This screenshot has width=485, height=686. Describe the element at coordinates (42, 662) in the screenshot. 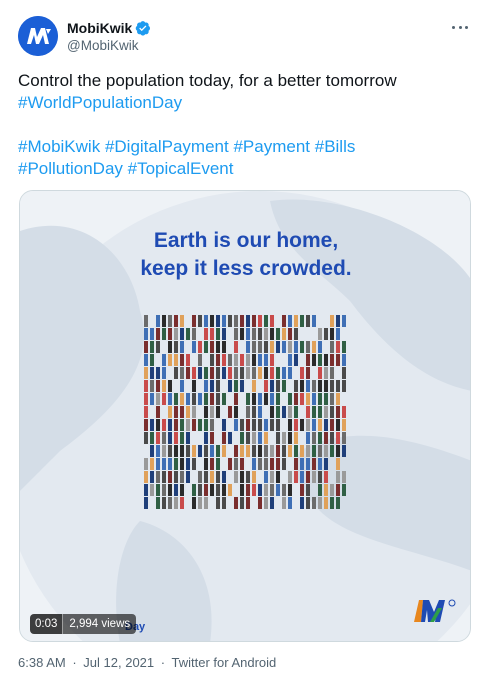

I see `tweet-time: 6:38 AM` at that location.